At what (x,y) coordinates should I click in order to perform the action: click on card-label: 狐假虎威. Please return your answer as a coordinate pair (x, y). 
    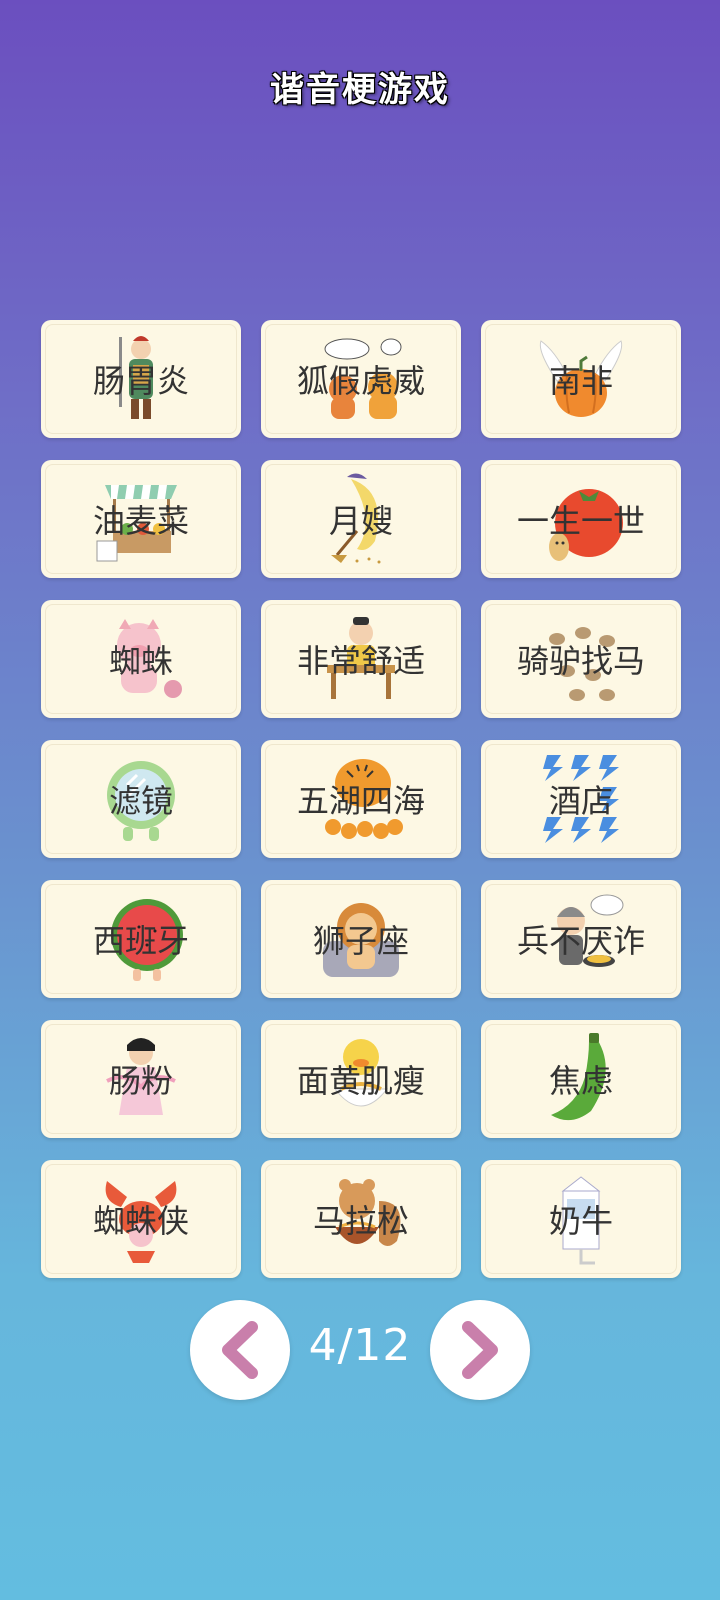
    Looking at the image, I should click on (360, 381).